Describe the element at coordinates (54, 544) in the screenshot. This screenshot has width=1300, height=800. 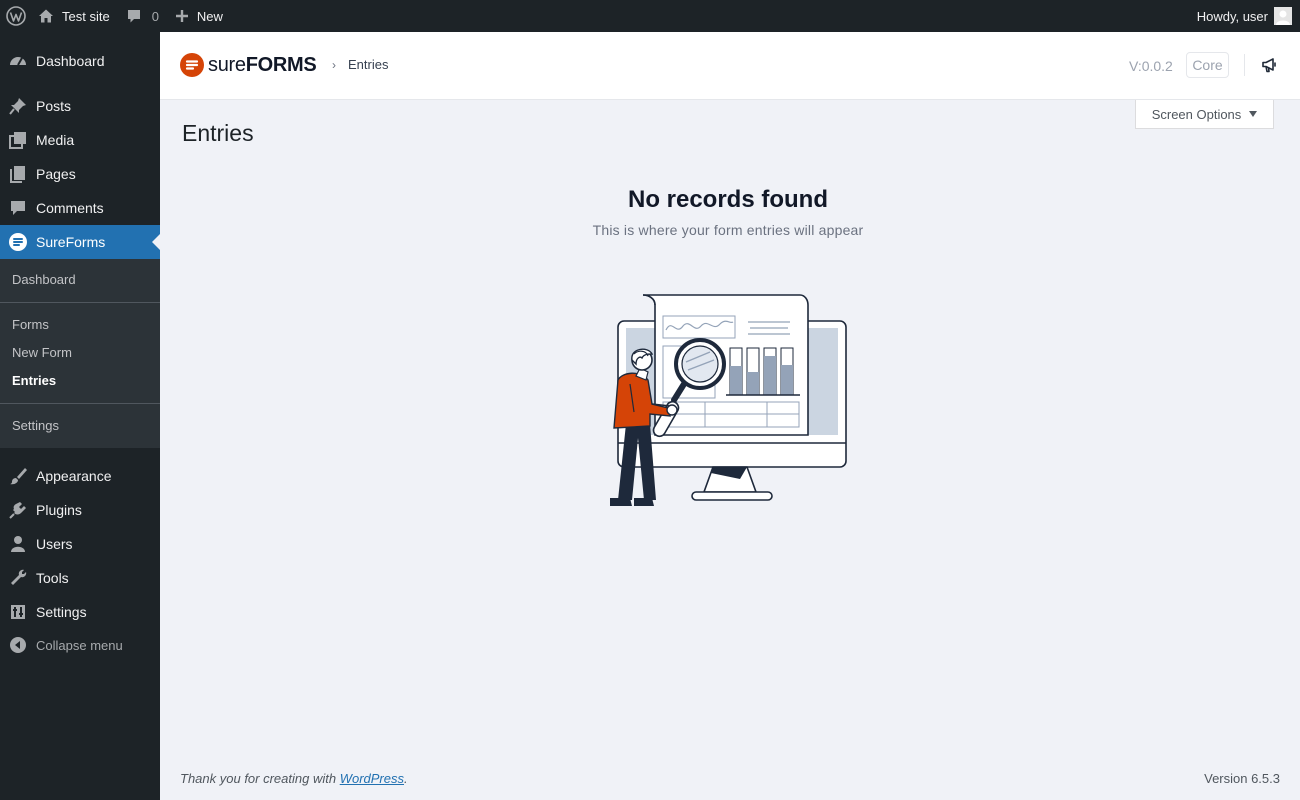
I see `menu-label: Users` at that location.